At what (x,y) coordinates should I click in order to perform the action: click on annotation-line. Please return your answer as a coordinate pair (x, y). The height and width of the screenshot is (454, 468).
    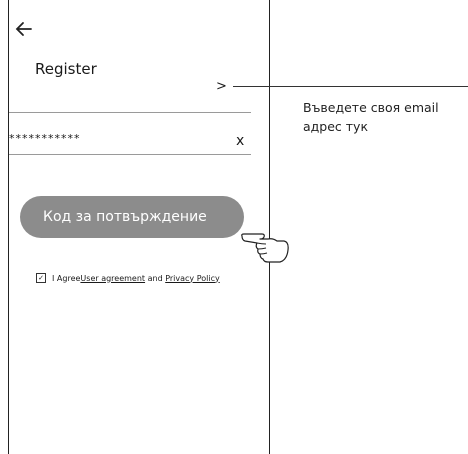
    Looking at the image, I should click on (350, 86).